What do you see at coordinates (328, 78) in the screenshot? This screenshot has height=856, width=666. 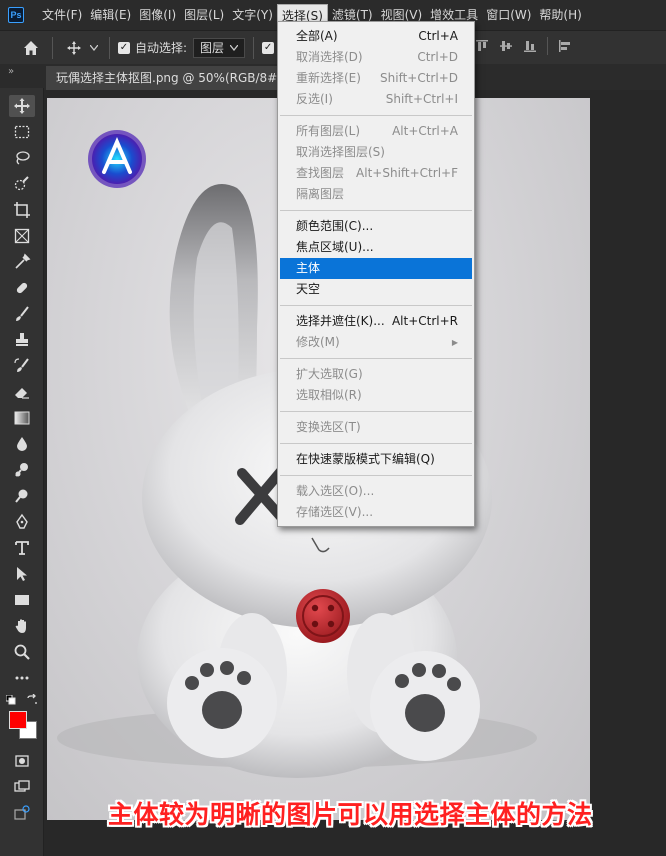 I see `select-menu-item-label: 重新选择(E)` at bounding box center [328, 78].